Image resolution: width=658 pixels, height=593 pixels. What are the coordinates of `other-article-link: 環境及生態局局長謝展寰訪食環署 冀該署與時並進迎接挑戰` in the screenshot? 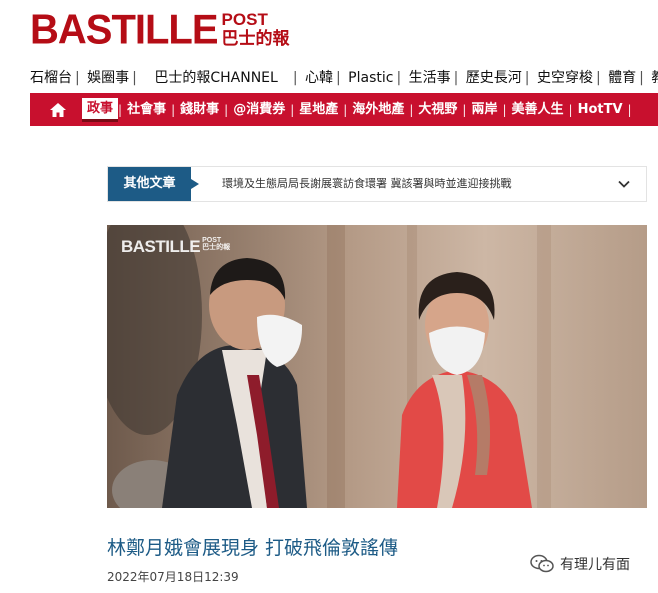 It's located at (367, 184).